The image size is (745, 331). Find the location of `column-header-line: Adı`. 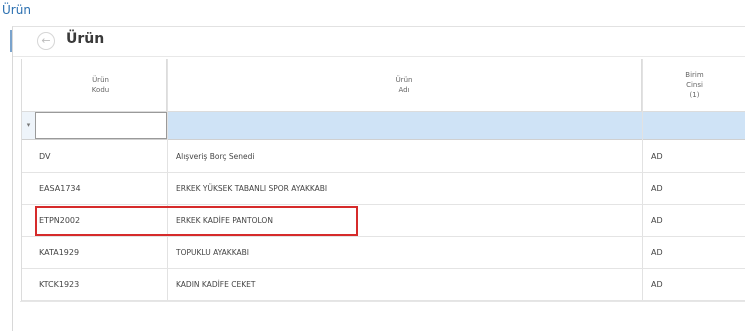

column-header-line: Adı is located at coordinates (404, 90).